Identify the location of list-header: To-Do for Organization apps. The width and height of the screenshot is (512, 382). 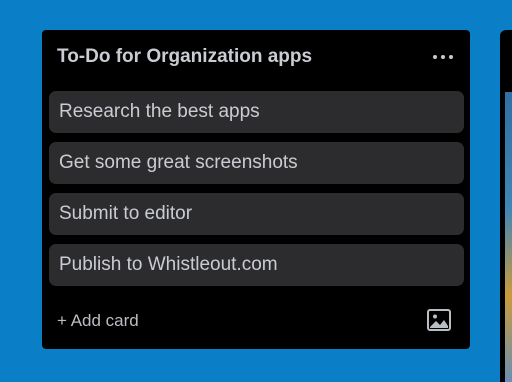
(256, 58).